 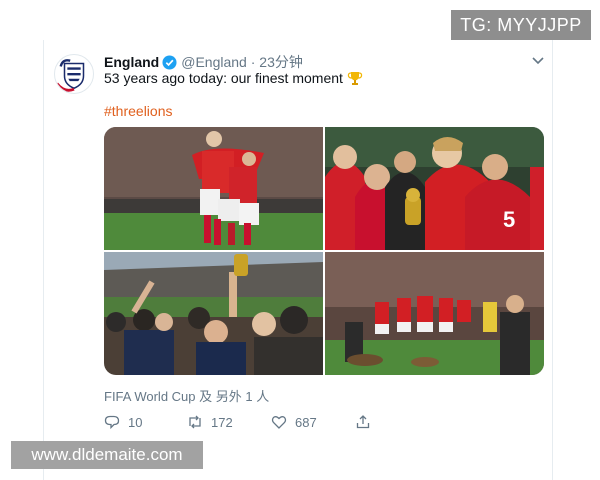 I want to click on author-name: England, so click(x=131, y=62).